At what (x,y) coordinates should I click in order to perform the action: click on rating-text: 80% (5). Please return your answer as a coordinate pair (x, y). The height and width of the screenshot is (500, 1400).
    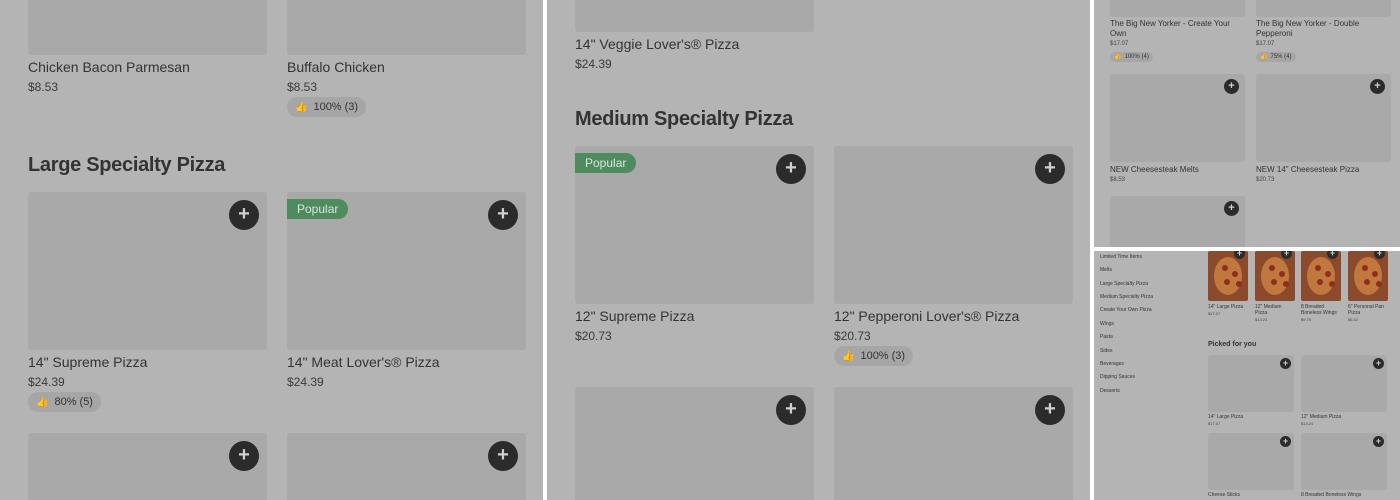
    Looking at the image, I should click on (73, 402).